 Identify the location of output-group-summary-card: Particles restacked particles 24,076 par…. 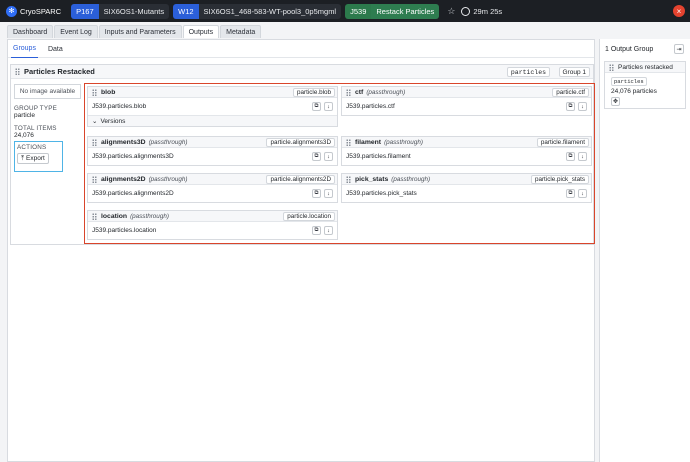
(645, 85).